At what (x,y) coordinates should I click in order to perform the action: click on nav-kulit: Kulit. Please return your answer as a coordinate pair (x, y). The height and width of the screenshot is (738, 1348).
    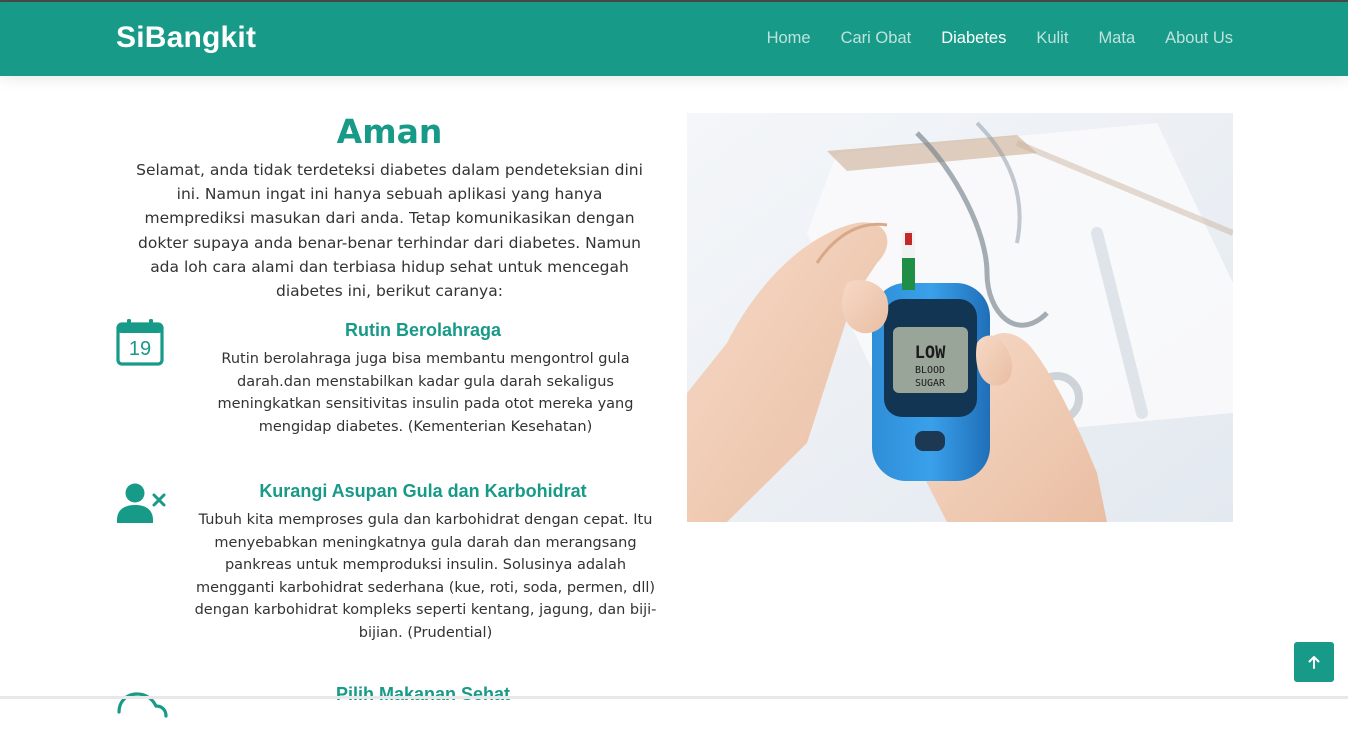
    Looking at the image, I should click on (1052, 38).